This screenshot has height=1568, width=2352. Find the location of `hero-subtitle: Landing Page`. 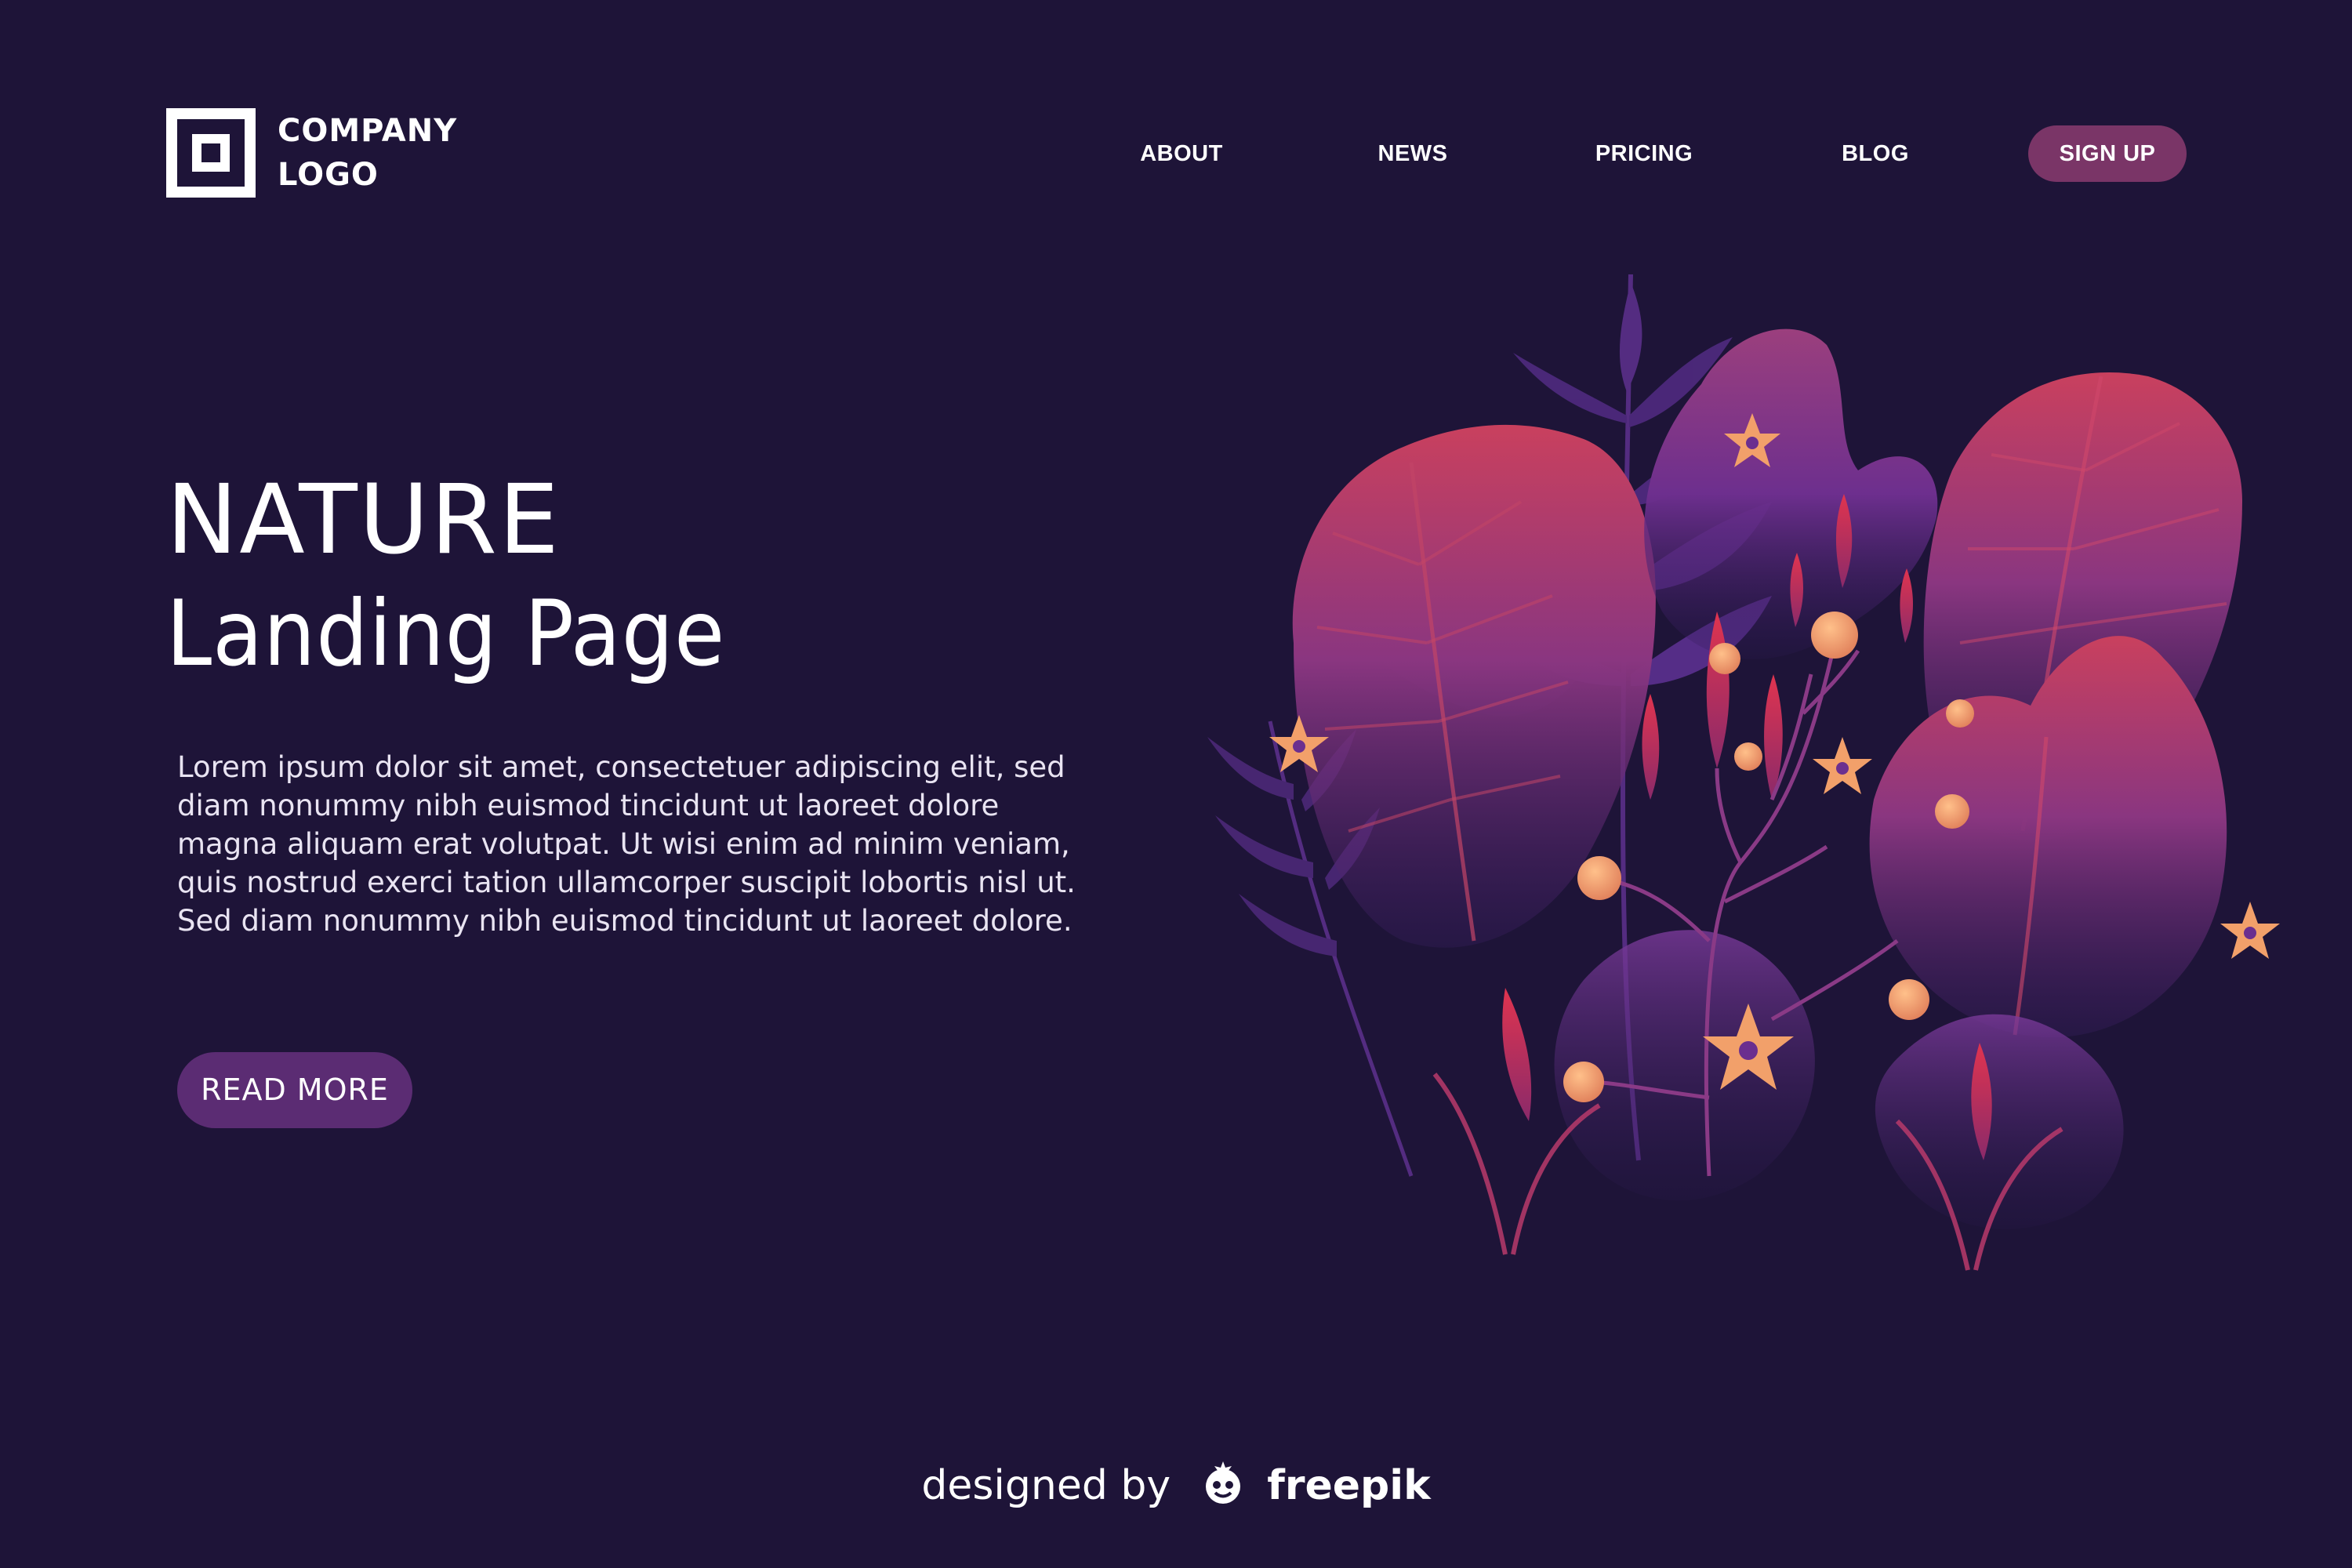

hero-subtitle: Landing Page is located at coordinates (446, 634).